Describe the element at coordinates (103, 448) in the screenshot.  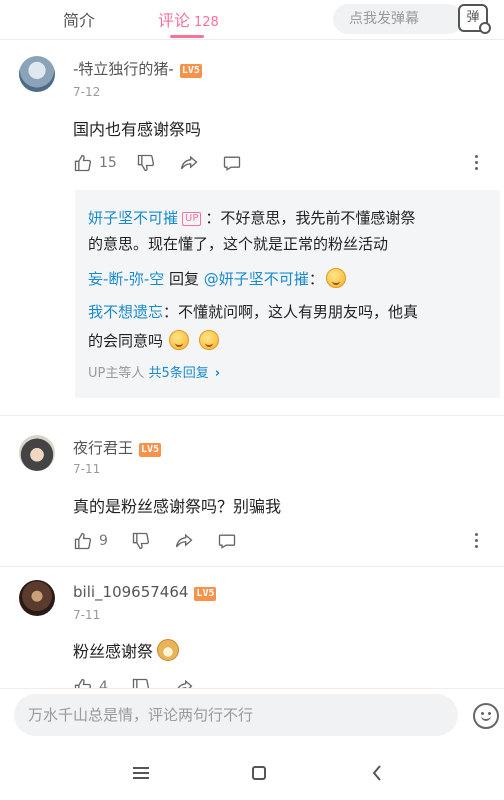
I see `username-text: 夜行君王` at that location.